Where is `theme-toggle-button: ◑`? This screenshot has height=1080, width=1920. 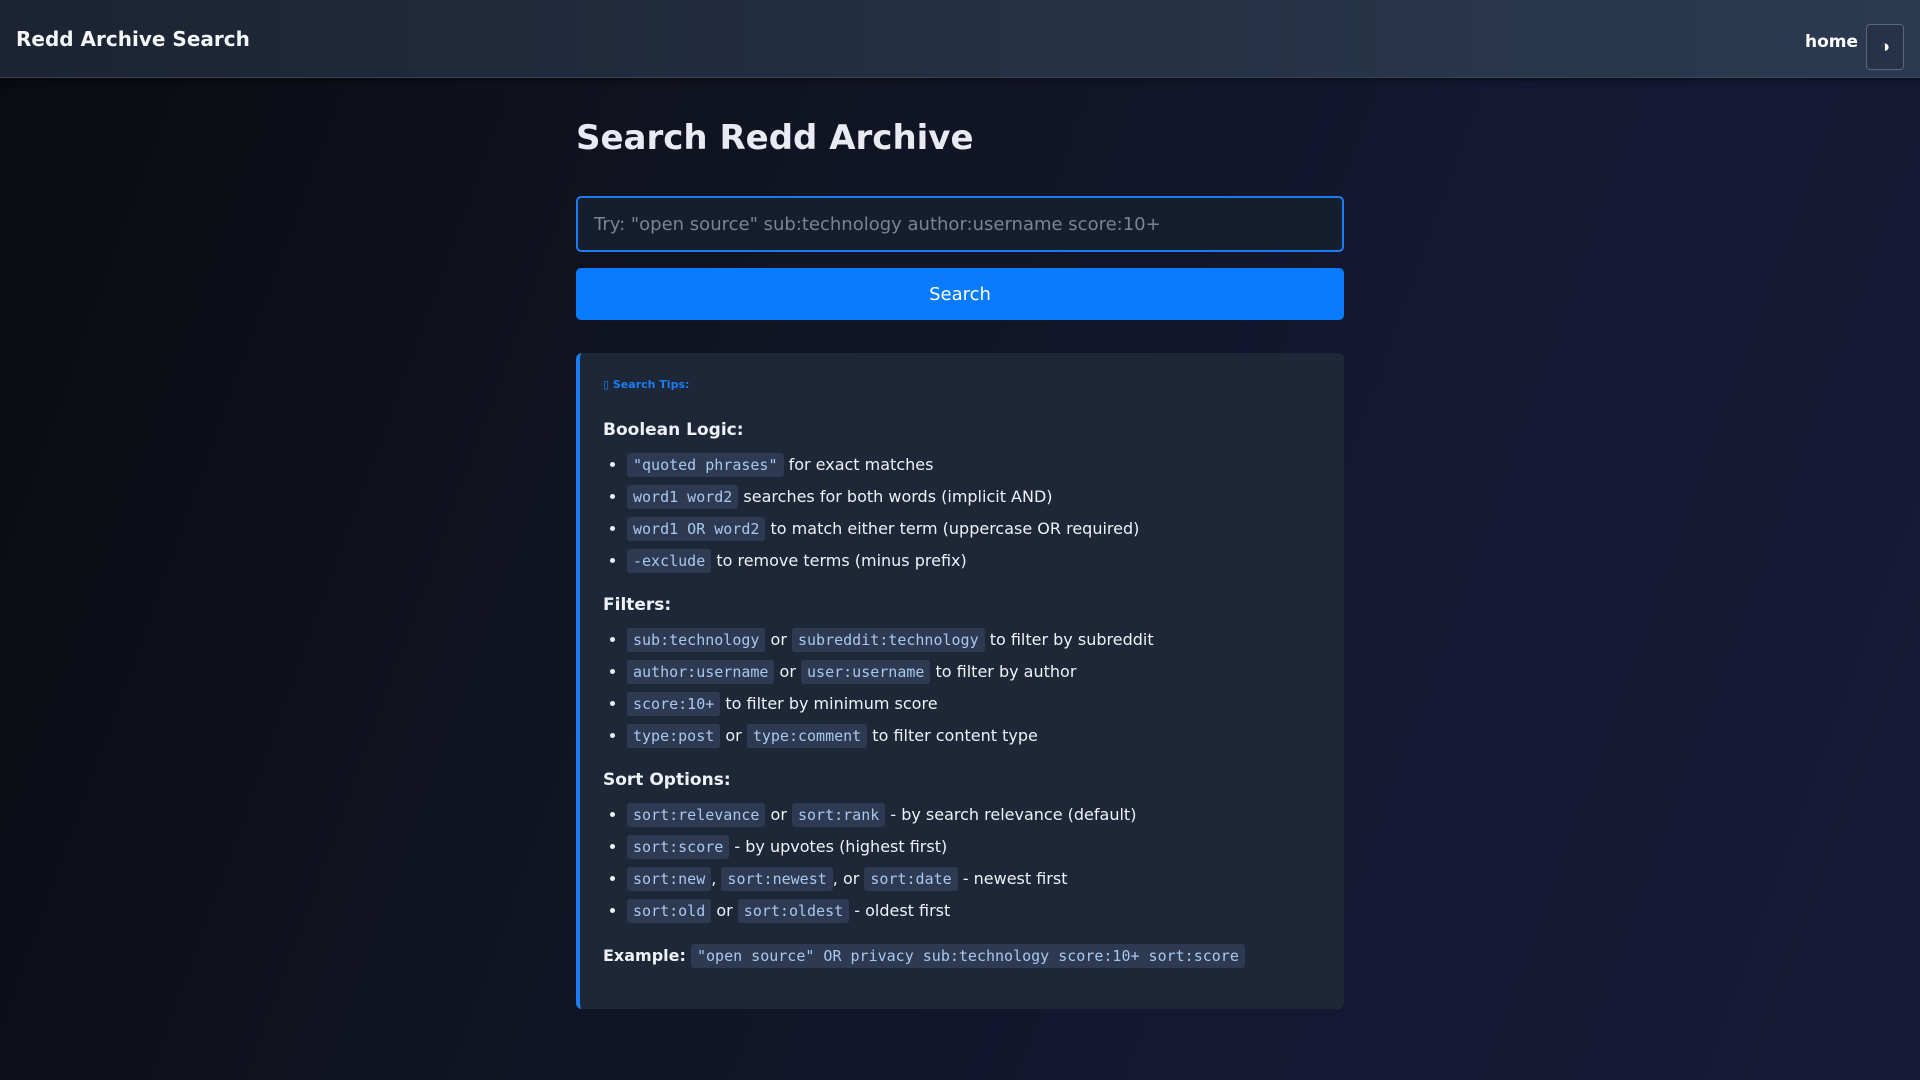 theme-toggle-button: ◑ is located at coordinates (1885, 47).